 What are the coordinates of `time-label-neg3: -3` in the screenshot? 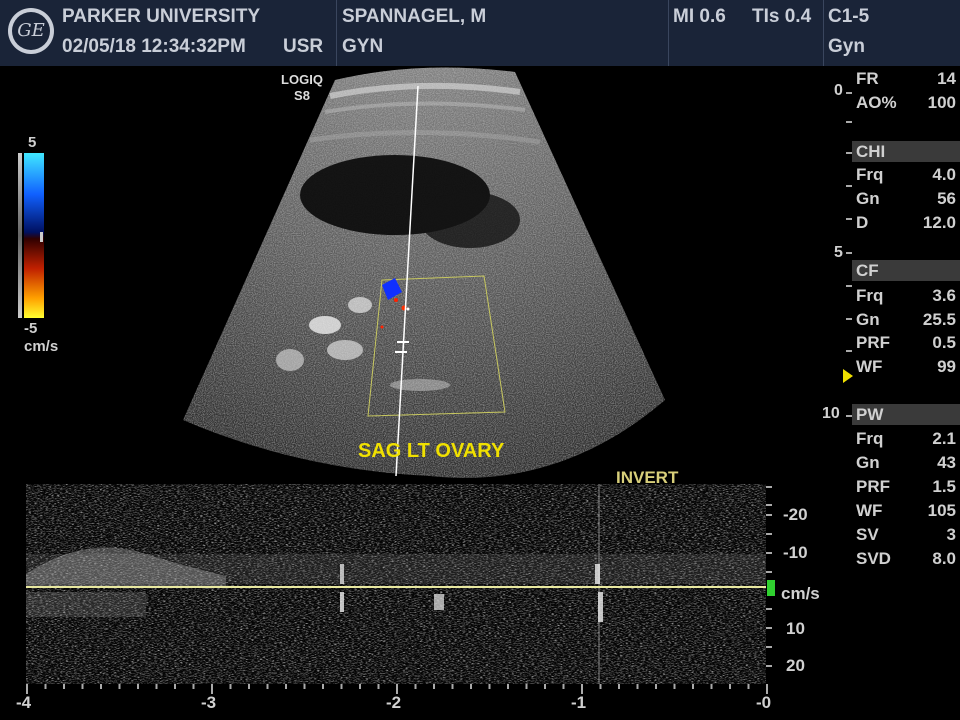 It's located at (209, 702).